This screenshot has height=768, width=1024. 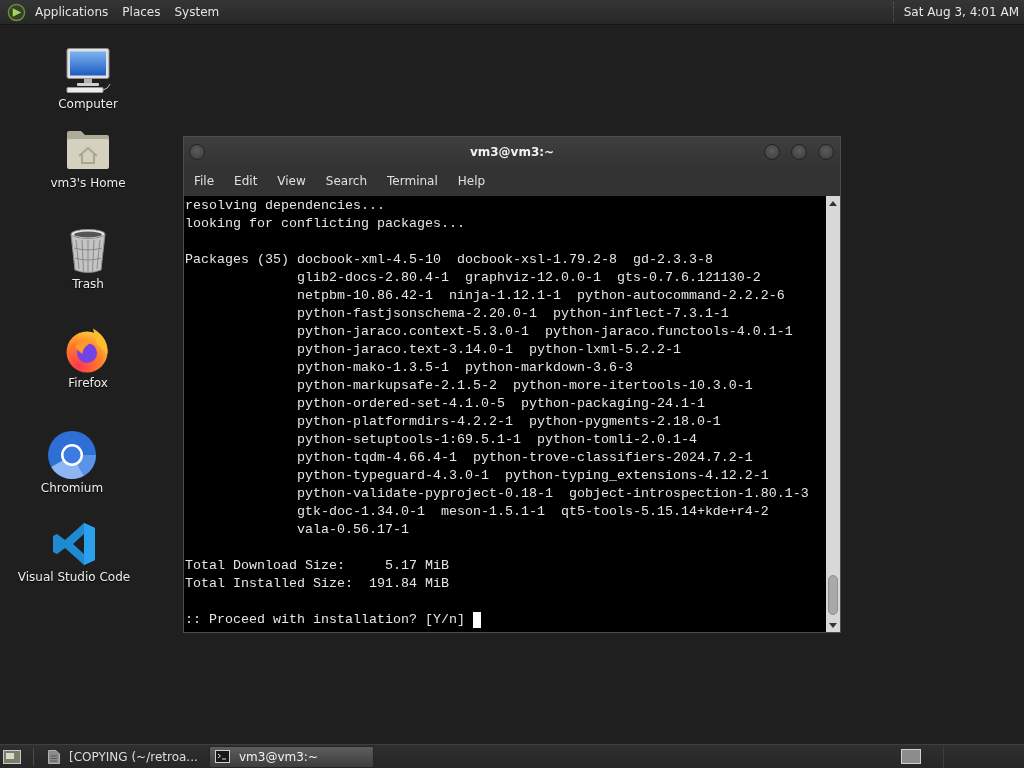 What do you see at coordinates (16, 12) in the screenshot?
I see `menu-logo-icon` at bounding box center [16, 12].